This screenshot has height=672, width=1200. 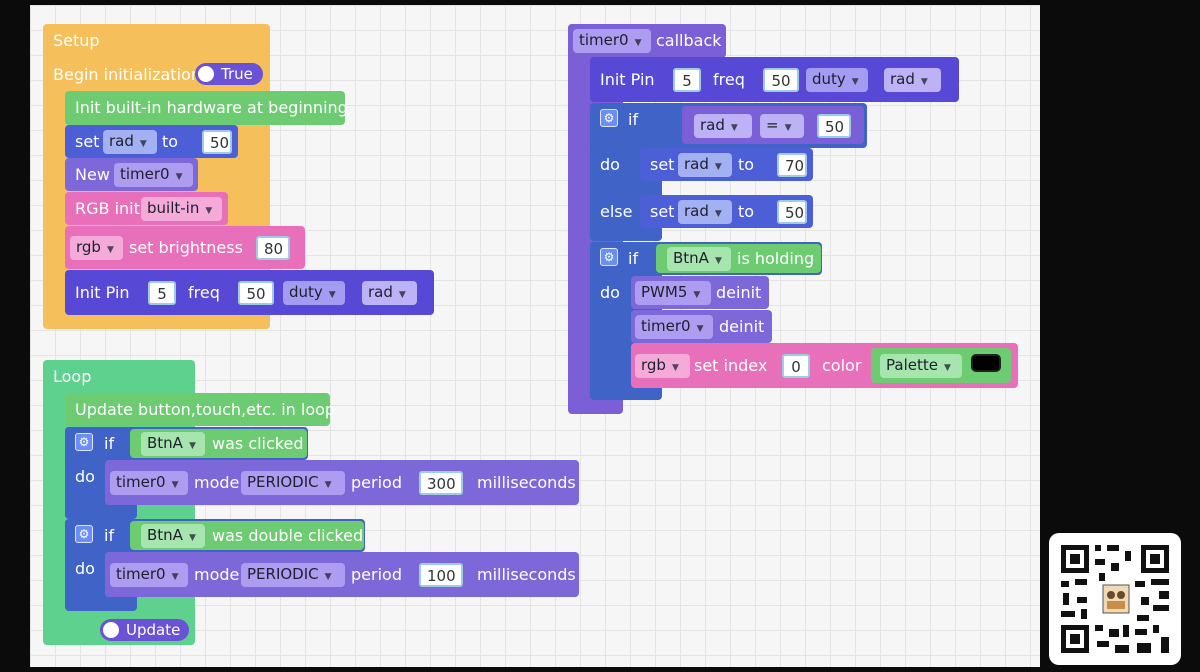 What do you see at coordinates (211, 107) in the screenshot?
I see `init-hw-label: Init built-in hardware at beginning` at bounding box center [211, 107].